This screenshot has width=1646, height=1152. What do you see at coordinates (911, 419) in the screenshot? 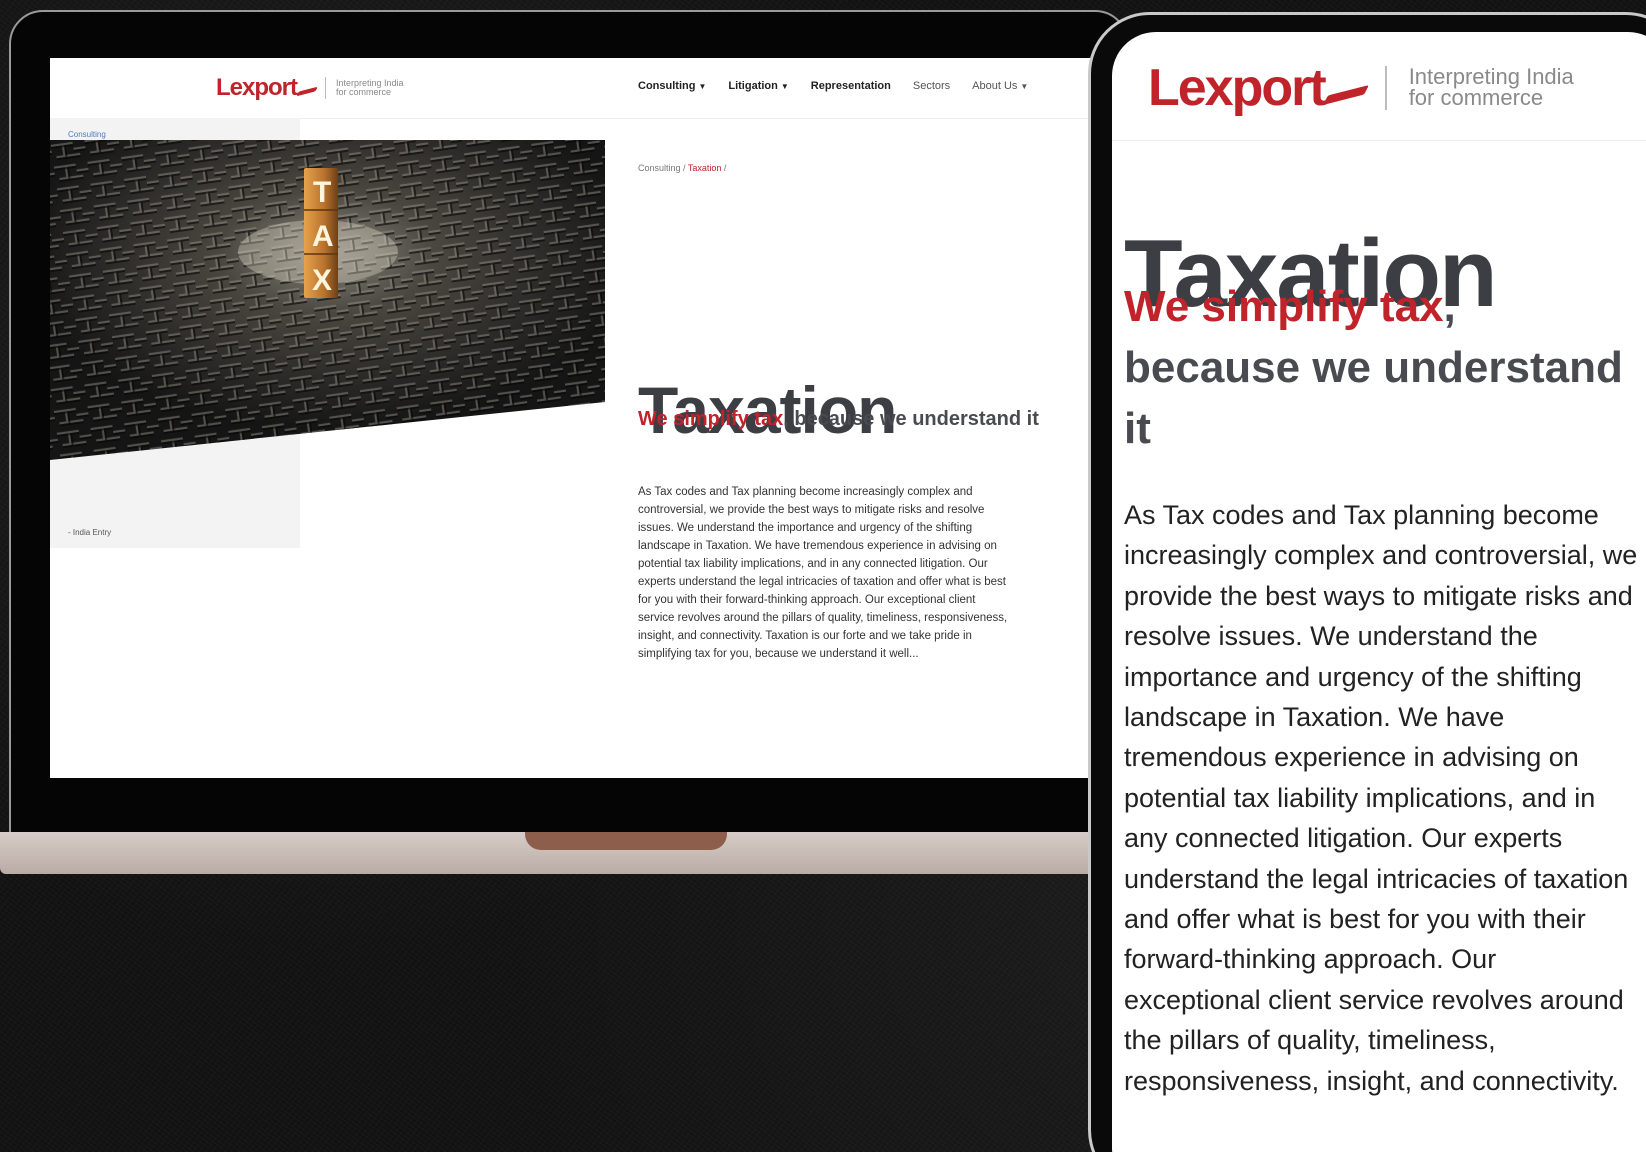
I see `subtitle-rest: , because we understand it` at bounding box center [911, 419].